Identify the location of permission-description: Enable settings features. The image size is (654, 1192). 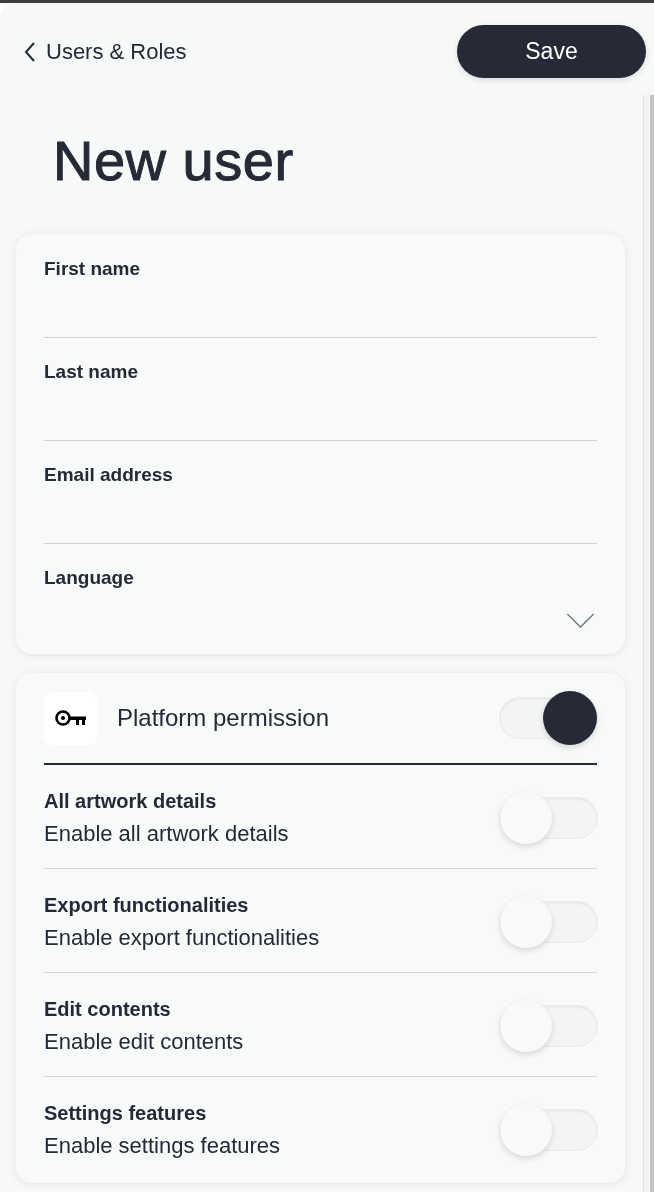
(162, 1146).